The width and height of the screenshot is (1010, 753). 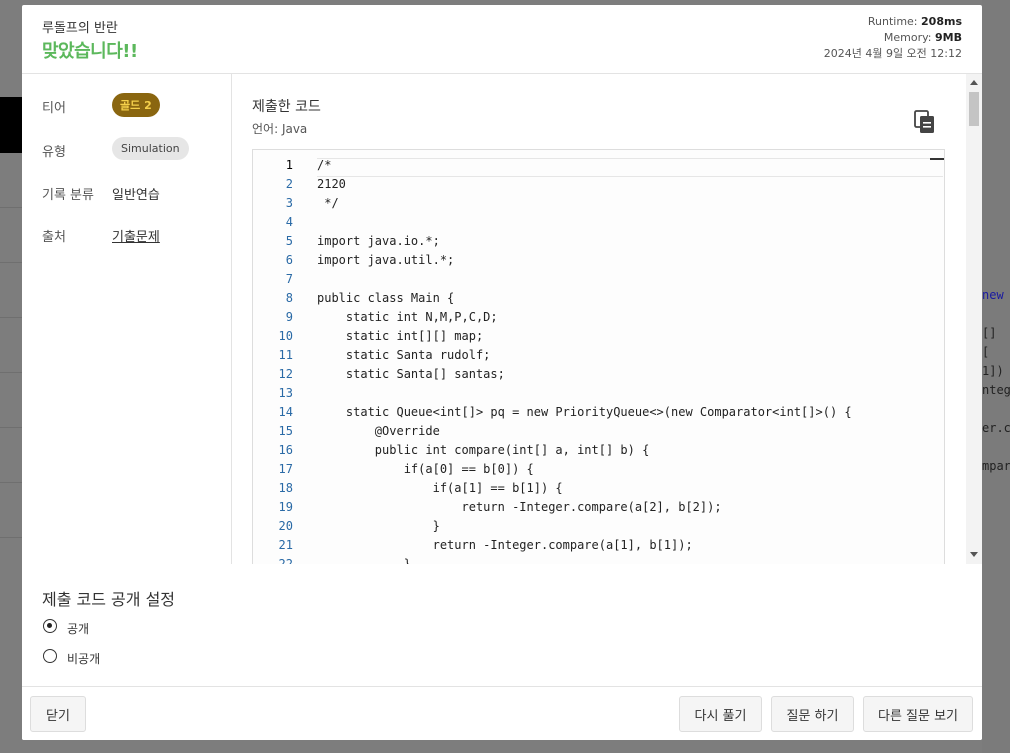 What do you see at coordinates (996, 428) in the screenshot?
I see `background-code-snippet: er.c` at bounding box center [996, 428].